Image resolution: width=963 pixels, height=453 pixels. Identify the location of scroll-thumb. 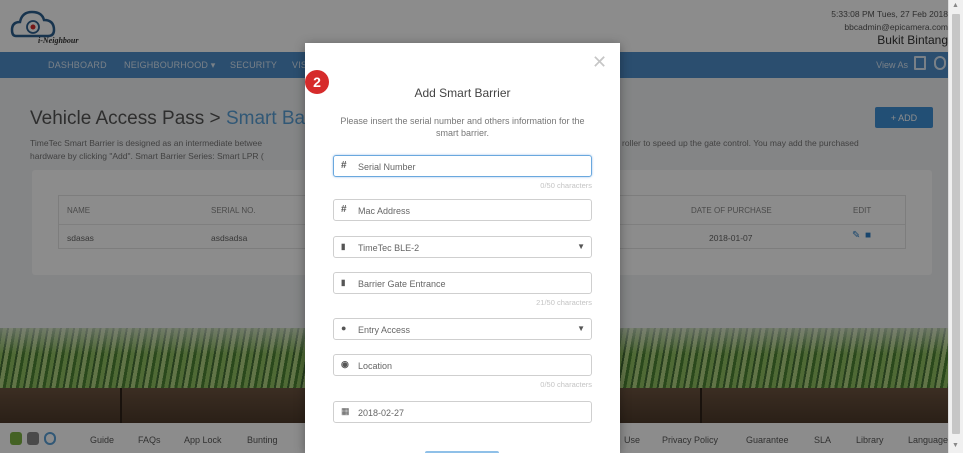
(956, 224).